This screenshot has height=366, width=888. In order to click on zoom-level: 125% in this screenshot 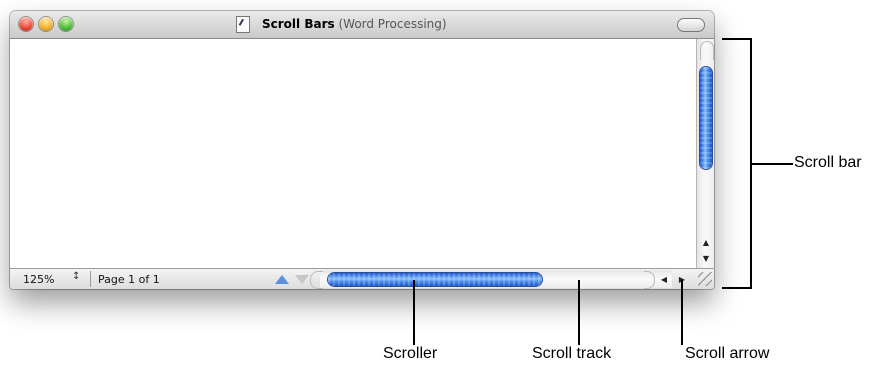, I will do `click(38, 279)`.